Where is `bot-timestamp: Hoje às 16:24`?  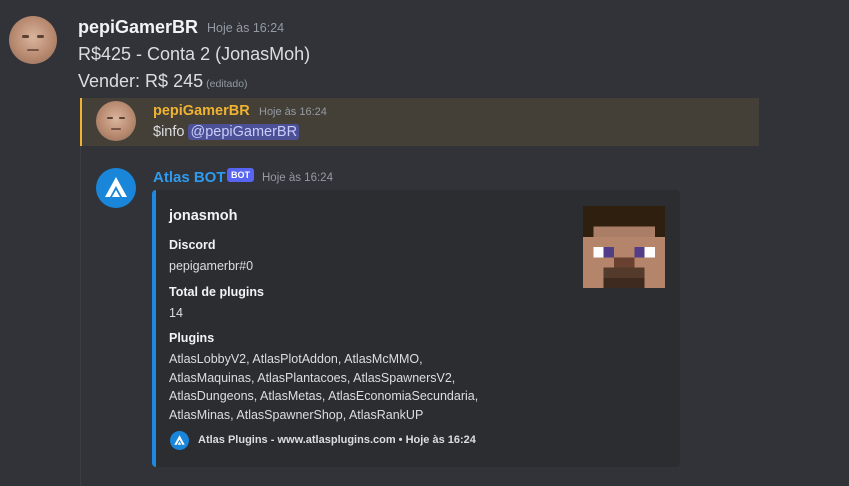
bot-timestamp: Hoje às 16:24 is located at coordinates (297, 178).